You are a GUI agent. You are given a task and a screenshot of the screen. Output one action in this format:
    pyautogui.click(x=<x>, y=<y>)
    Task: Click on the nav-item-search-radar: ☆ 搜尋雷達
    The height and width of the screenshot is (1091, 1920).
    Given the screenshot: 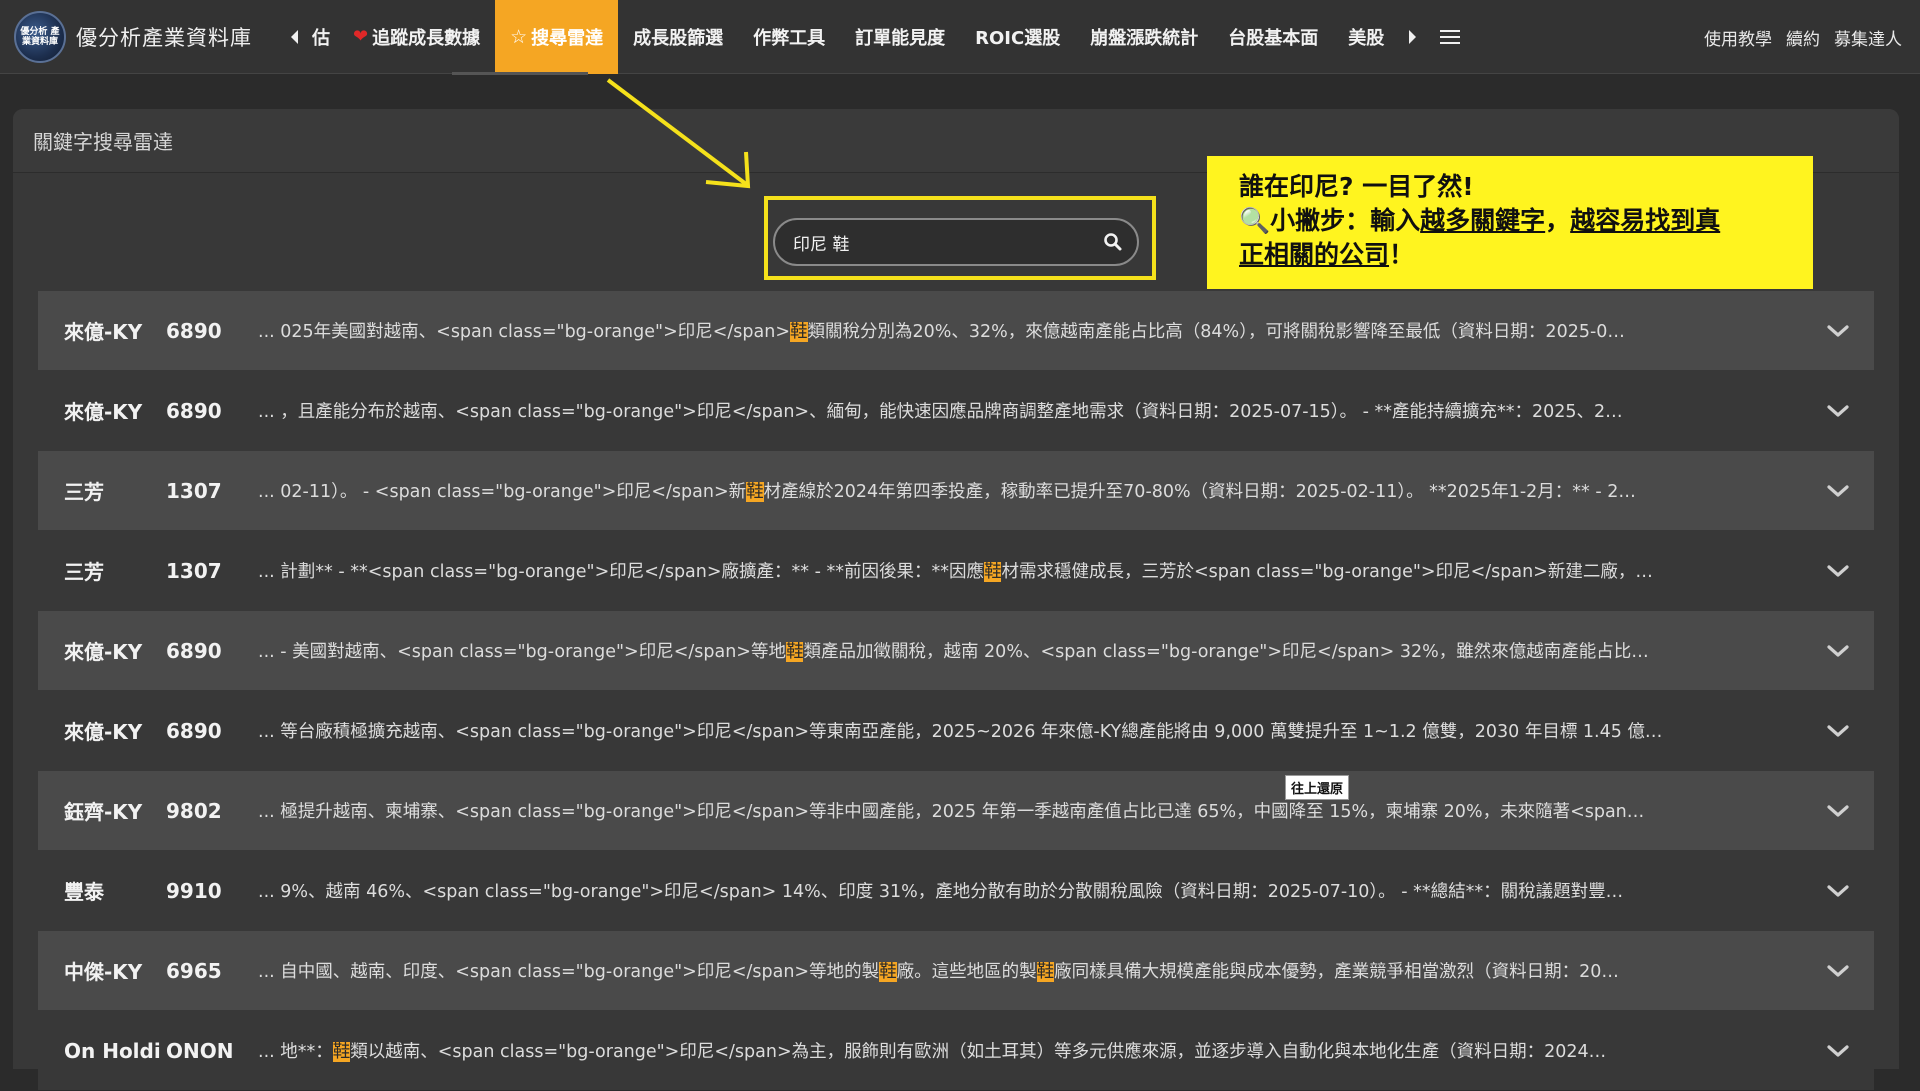 What is the action you would take?
    pyautogui.click(x=557, y=37)
    